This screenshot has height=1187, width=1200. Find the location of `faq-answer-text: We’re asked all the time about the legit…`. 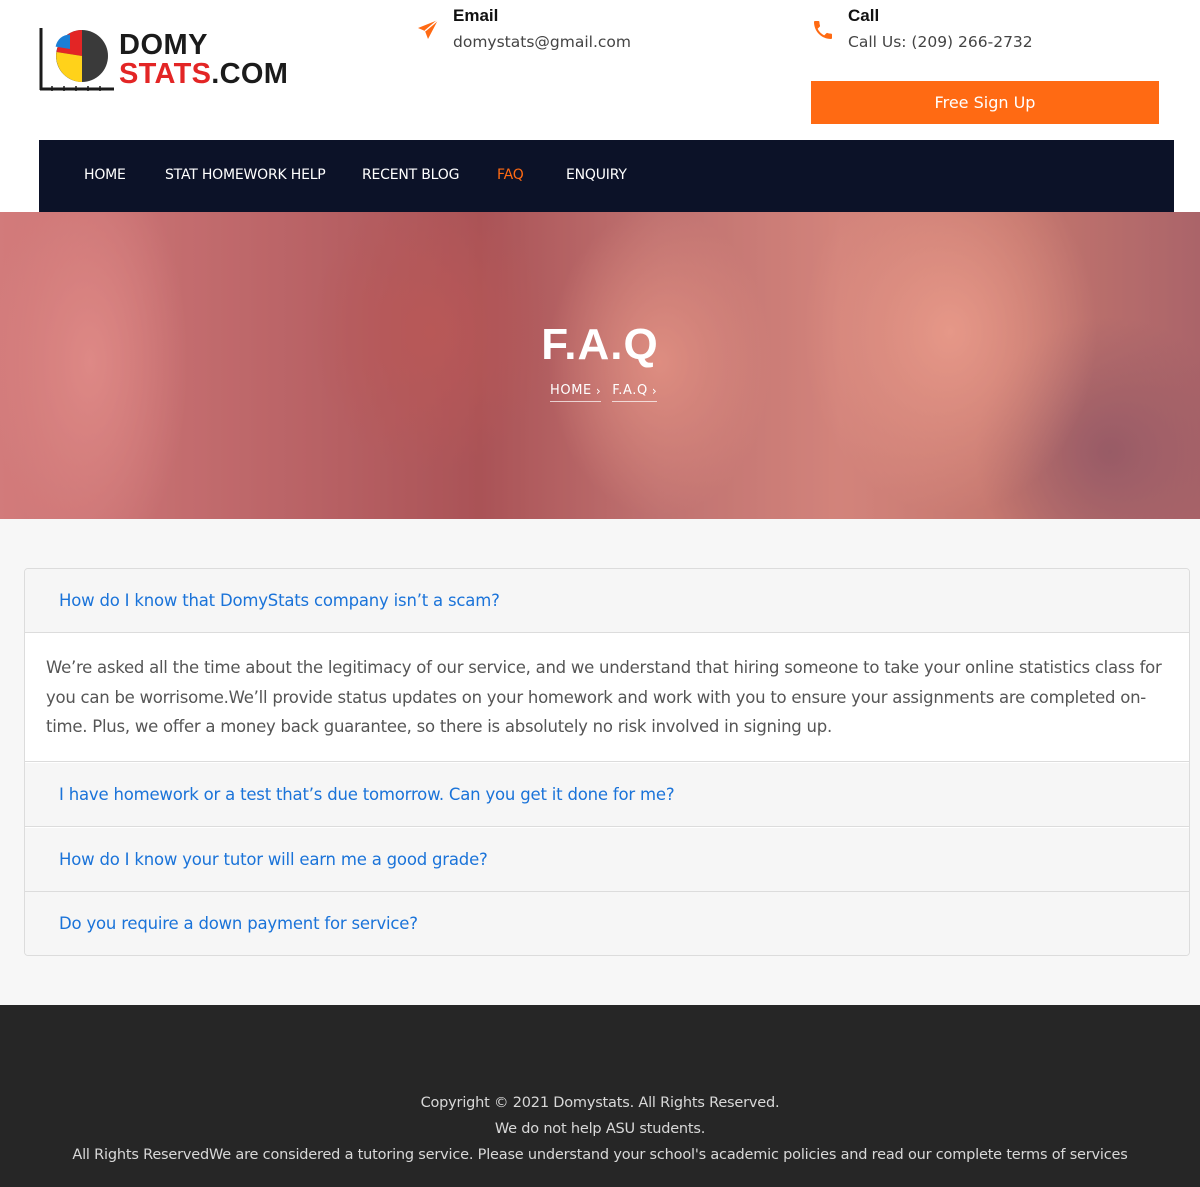

faq-answer-text: We’re asked all the time about the legit… is located at coordinates (604, 697).